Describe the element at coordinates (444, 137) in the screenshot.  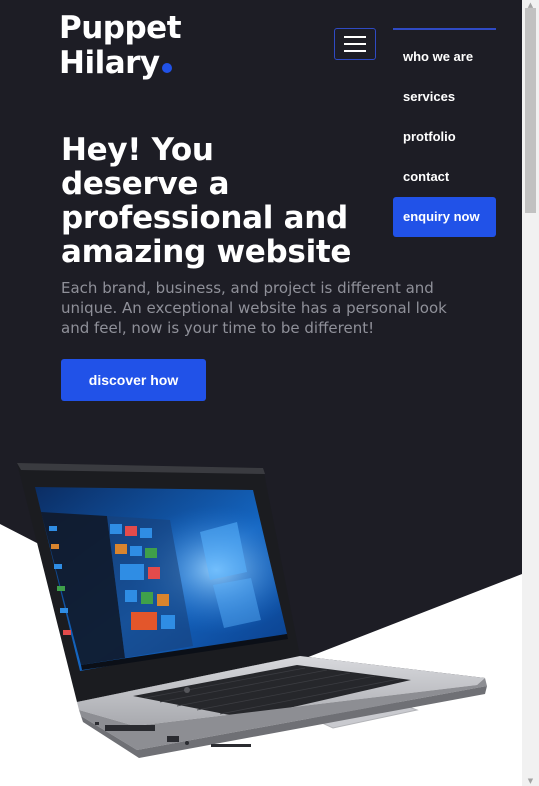
I see `nav-item-portfolio: protfolio` at that location.